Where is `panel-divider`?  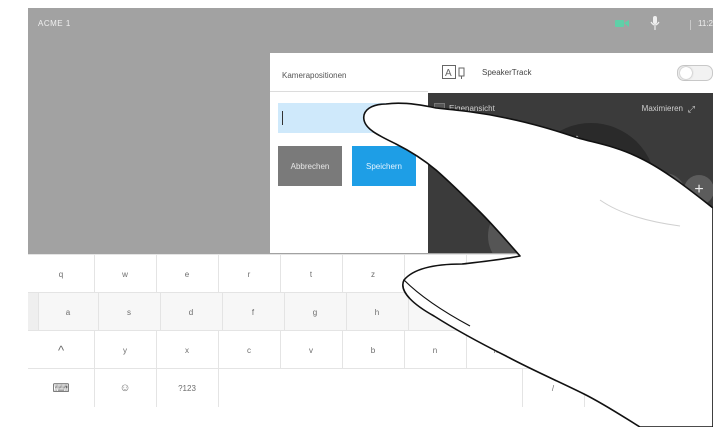 panel-divider is located at coordinates (349, 91).